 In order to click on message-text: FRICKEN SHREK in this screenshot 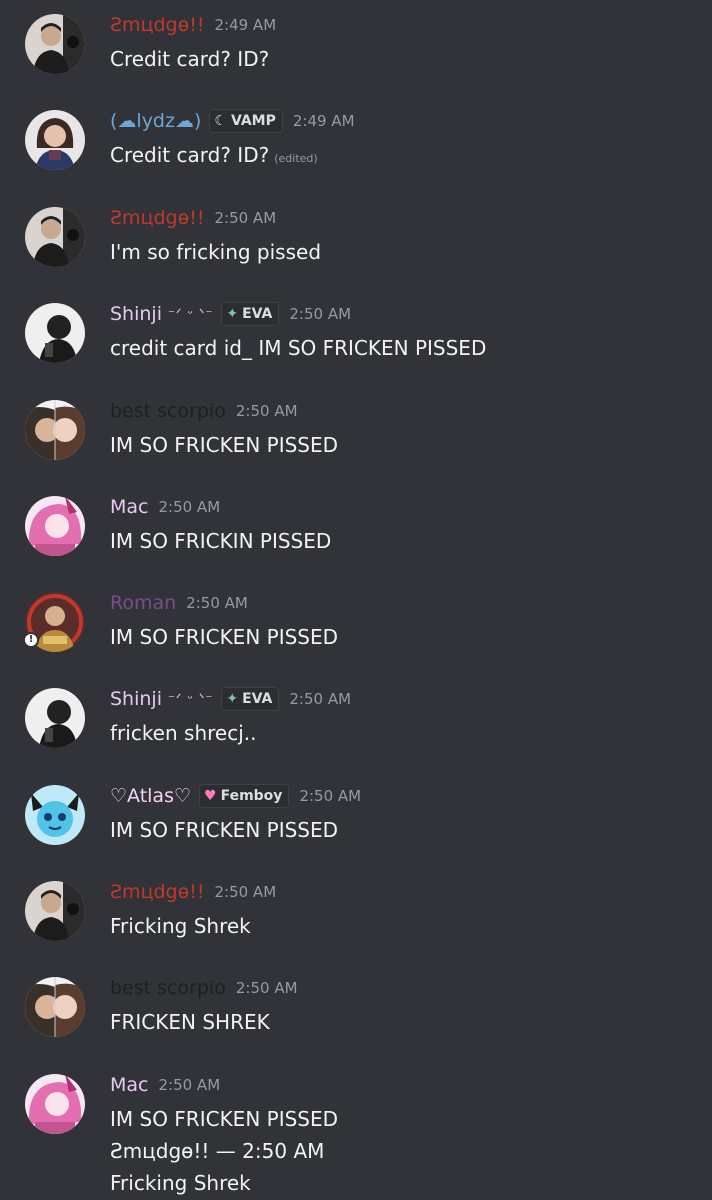, I will do `click(190, 1022)`.